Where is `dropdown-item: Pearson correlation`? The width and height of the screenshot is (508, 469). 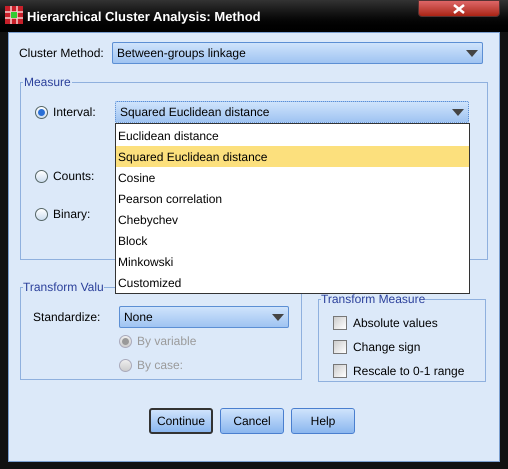 dropdown-item: Pearson correlation is located at coordinates (292, 198).